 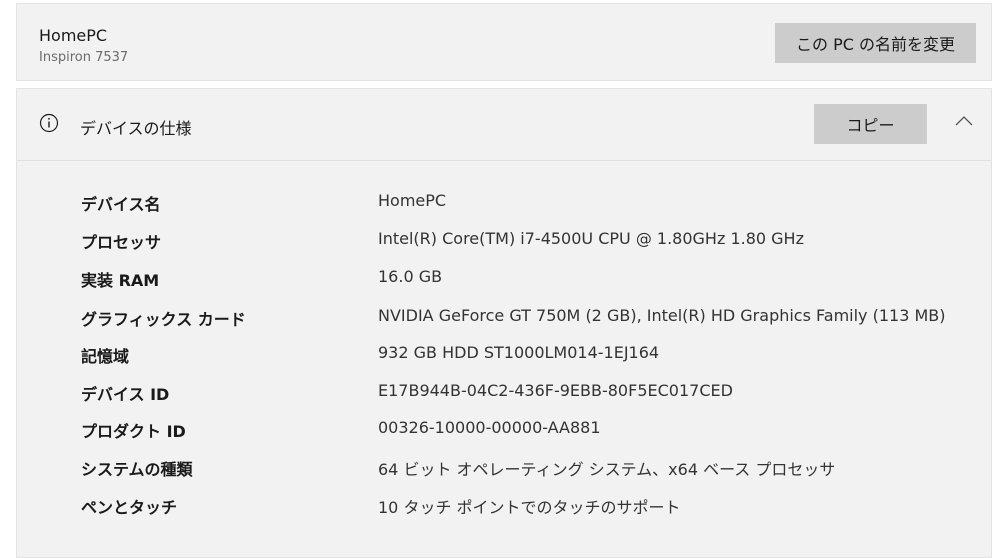 What do you see at coordinates (136, 128) in the screenshot?
I see `device-specifications-title: デバイスの仕様` at bounding box center [136, 128].